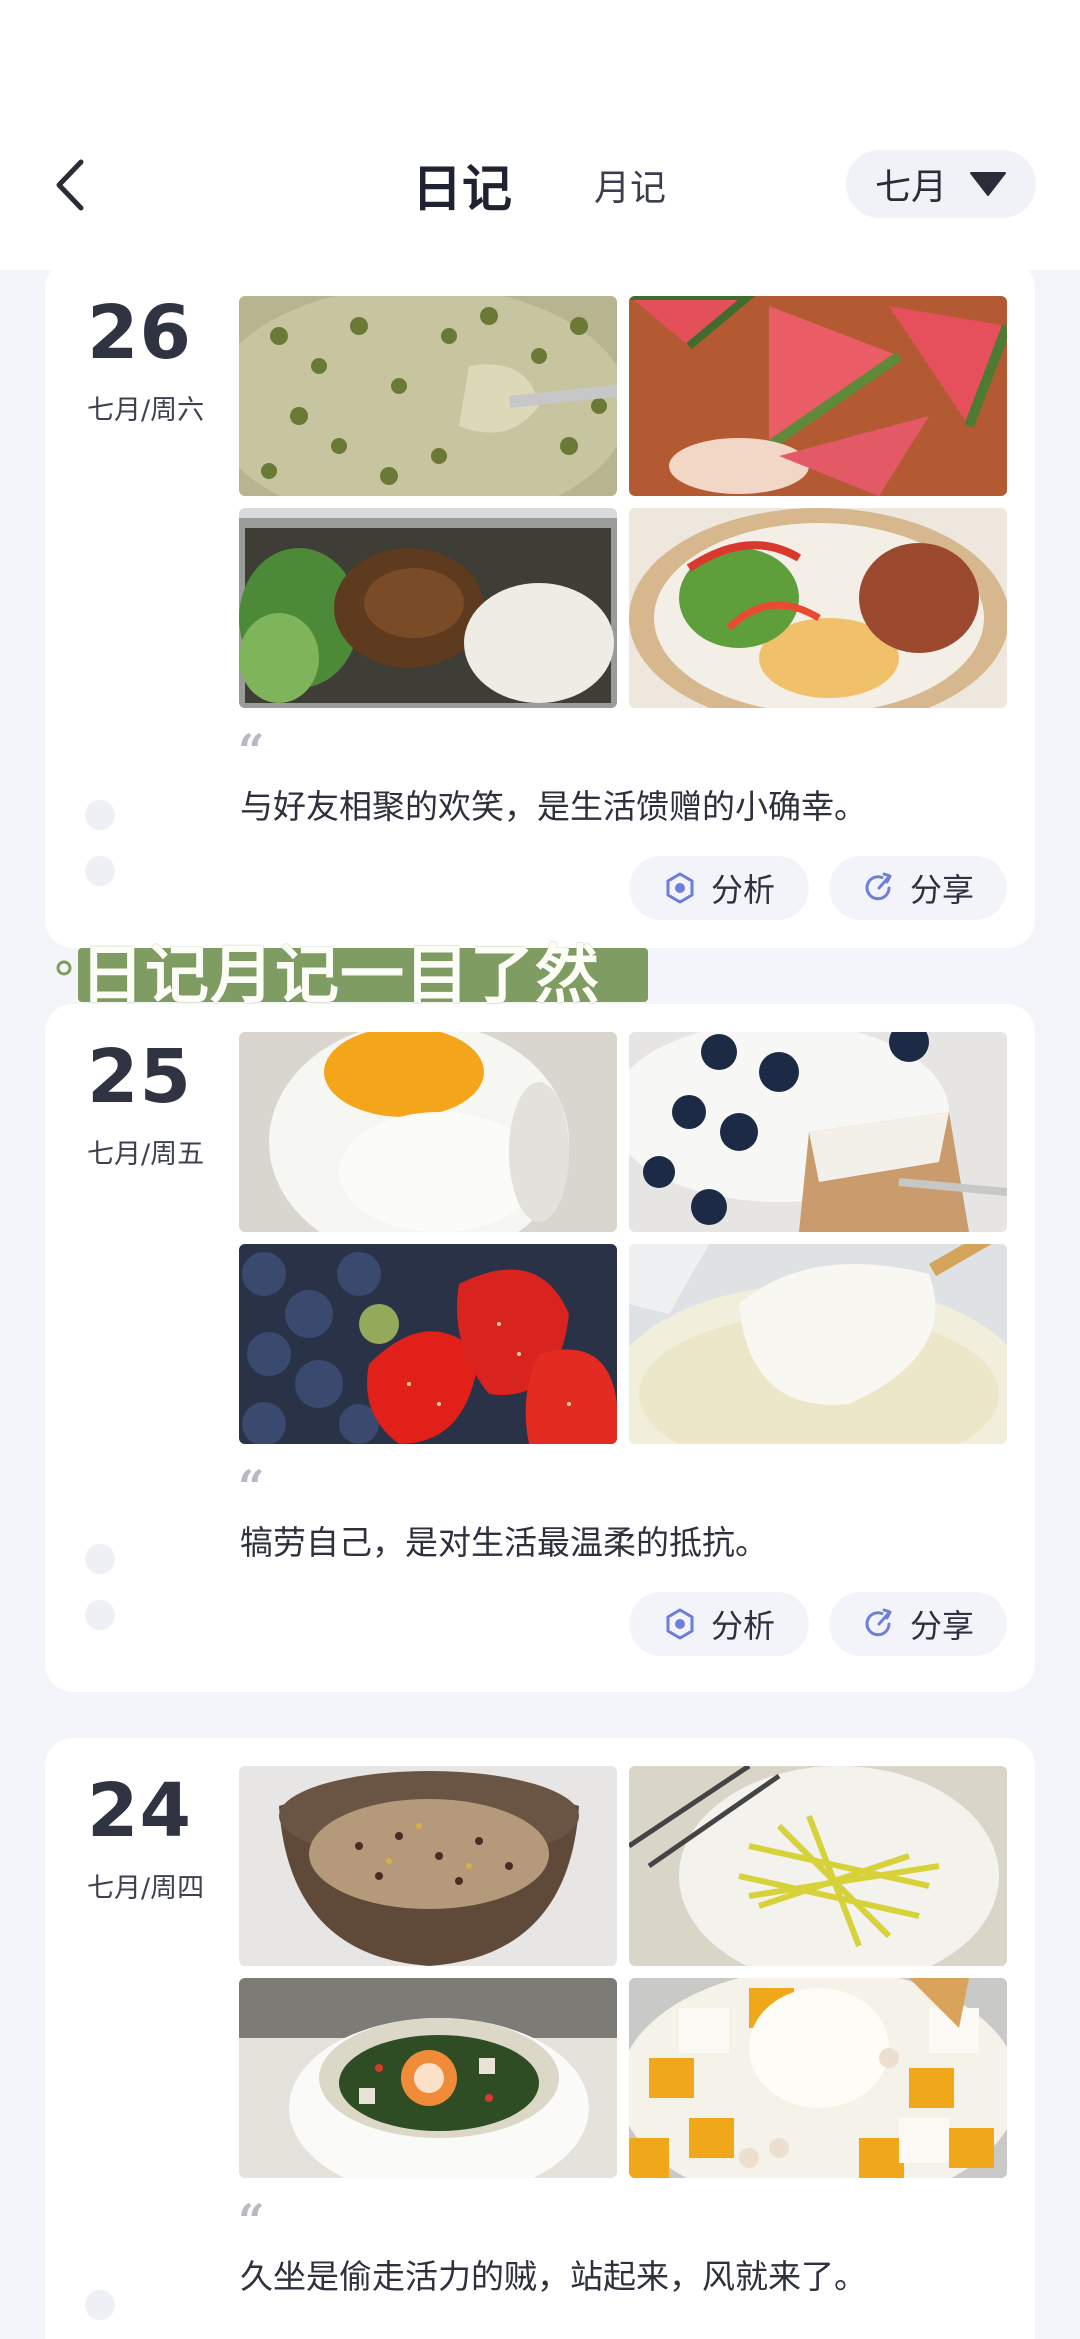  I want to click on promo-banner: 日记月记一目了然, so click(357, 973).